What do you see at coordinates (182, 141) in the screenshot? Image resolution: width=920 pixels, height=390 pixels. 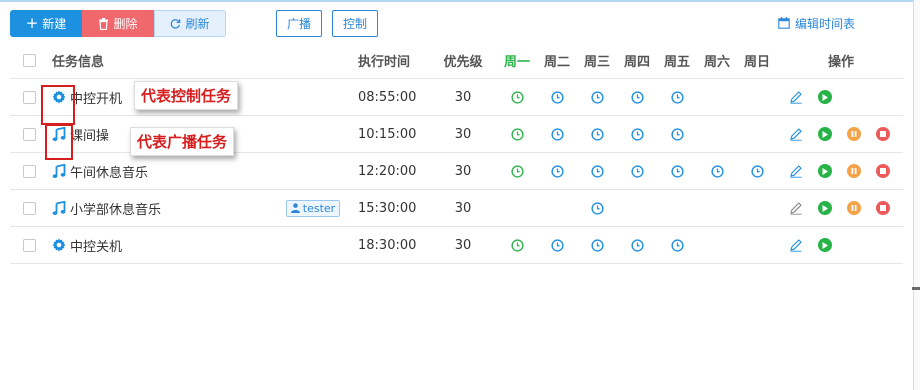 I see `broadcast-task-callout: 代表广播任务` at bounding box center [182, 141].